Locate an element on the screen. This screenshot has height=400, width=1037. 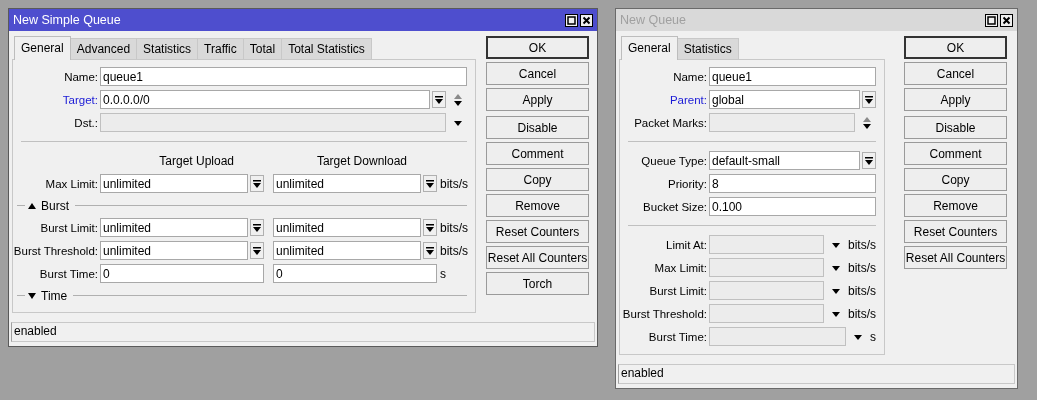
window-title: New Queue is located at coordinates (653, 20).